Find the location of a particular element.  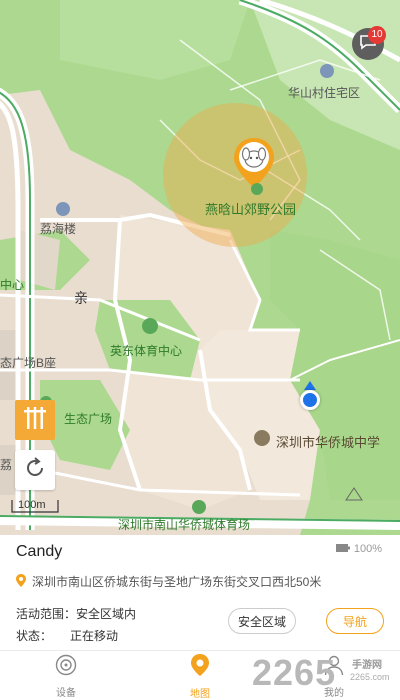

label-school: 深圳市华侨城中学 is located at coordinates (328, 442).